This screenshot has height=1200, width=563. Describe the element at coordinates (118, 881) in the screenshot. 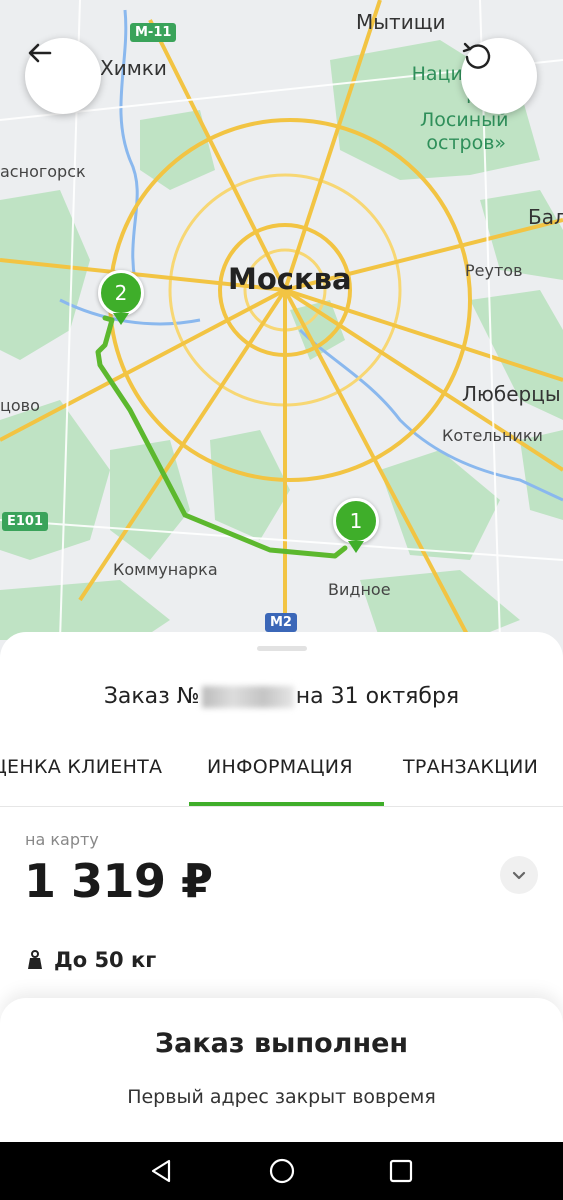

I see `order-price: 1 319 ₽` at that location.